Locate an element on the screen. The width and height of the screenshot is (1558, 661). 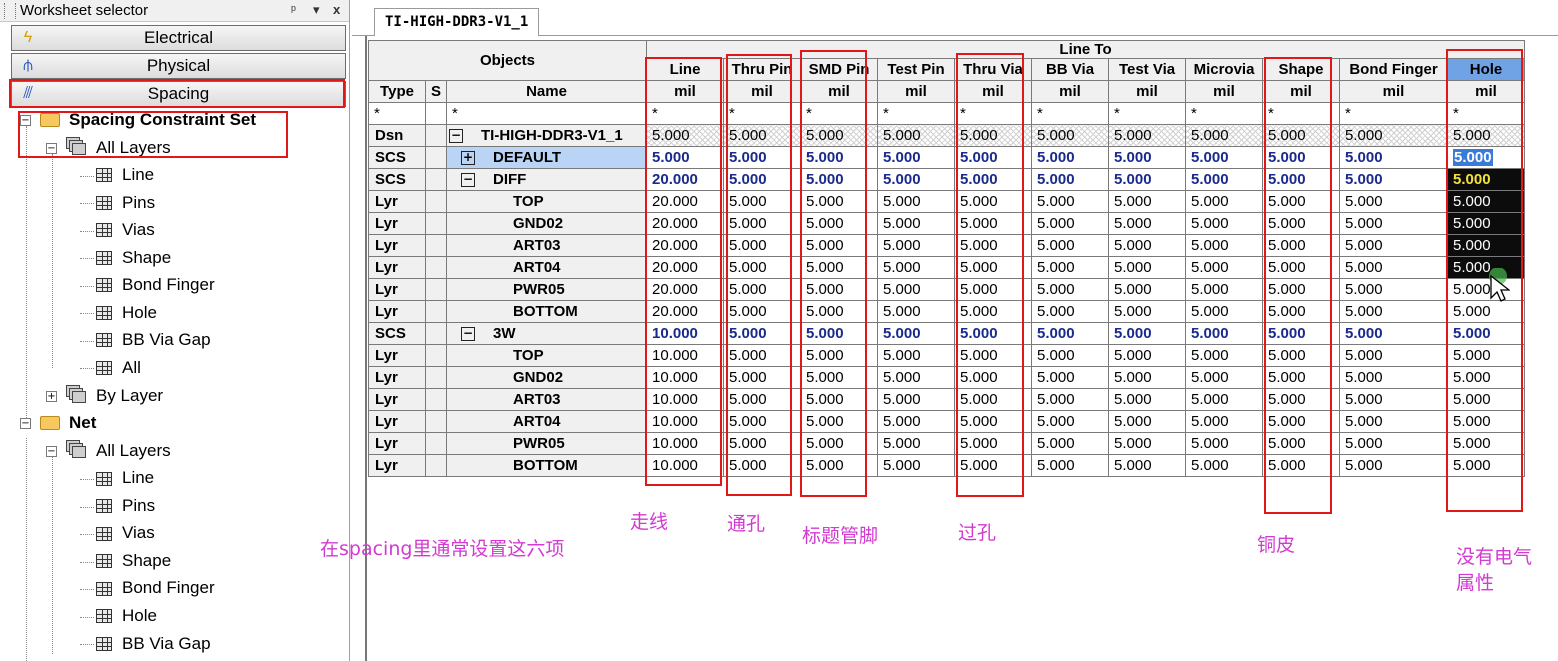
tab-design: TI-HIGH-DDR3-V1_1 is located at coordinates (457, 22).